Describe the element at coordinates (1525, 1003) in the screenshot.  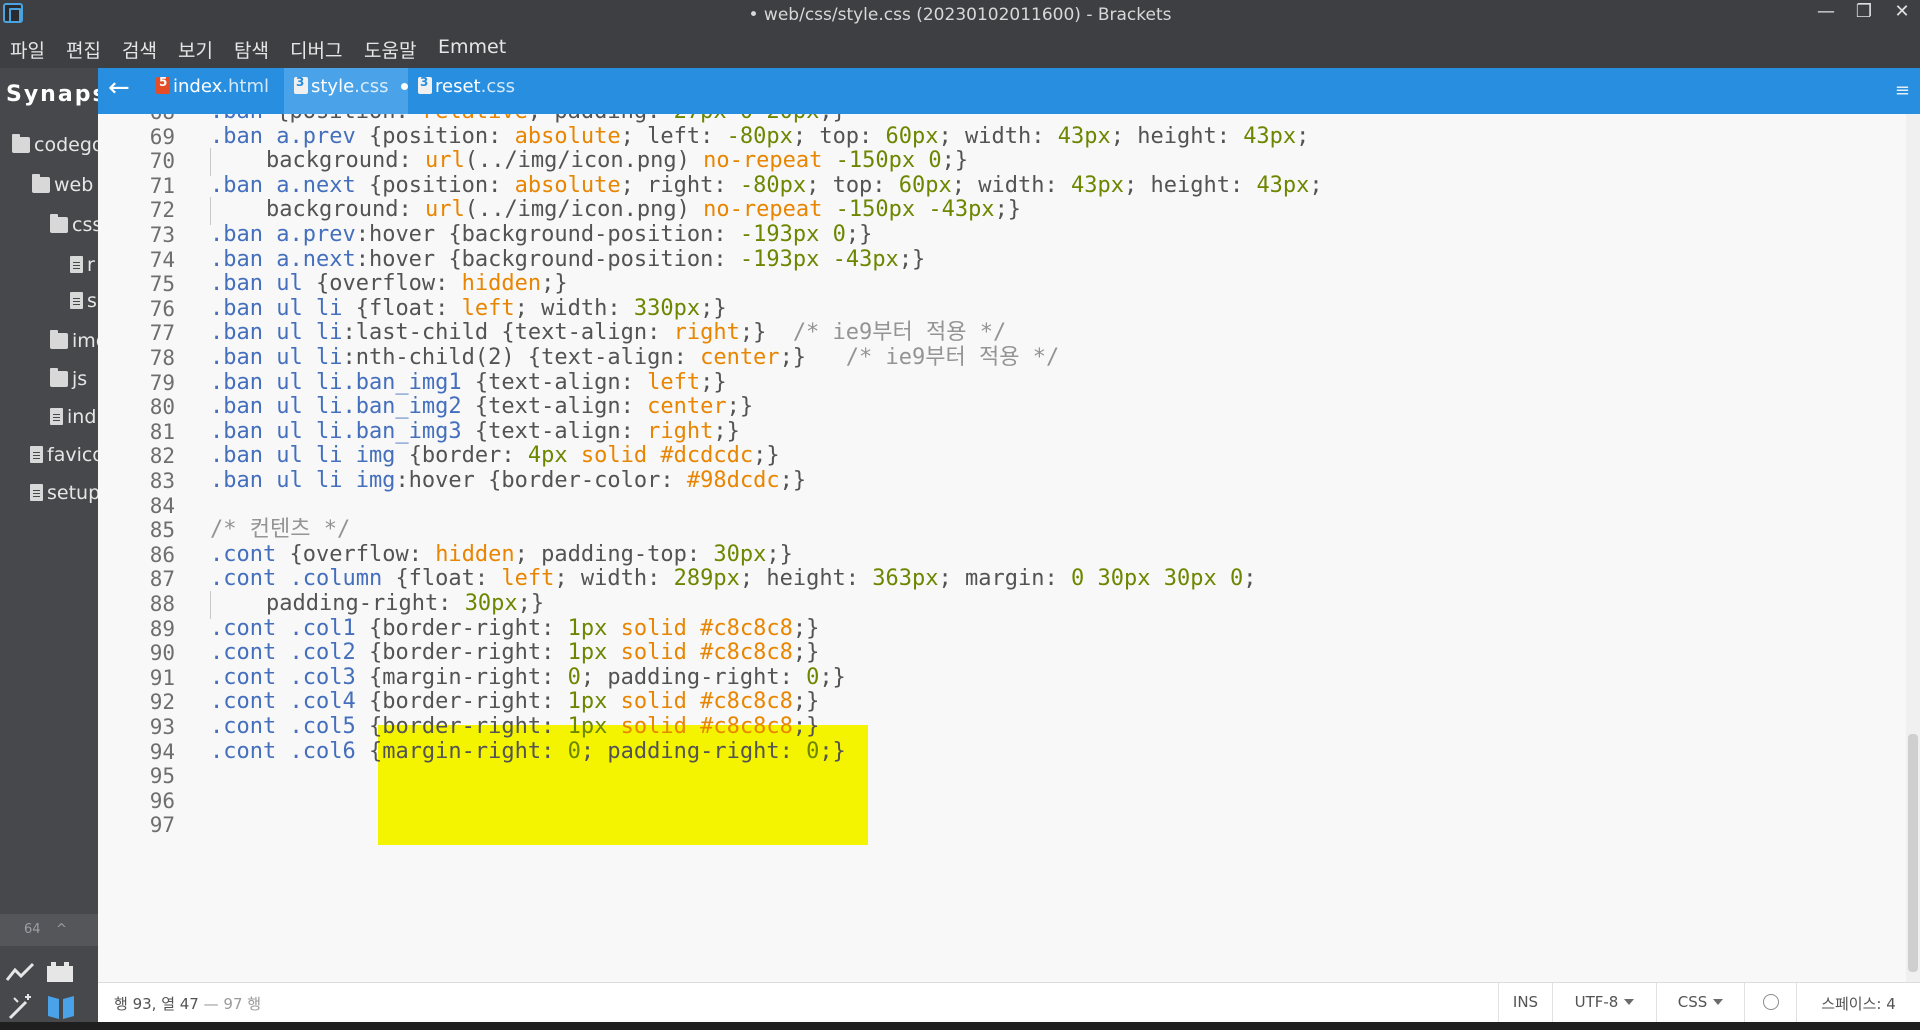
I see `insert-mode-toggle: INS` at that location.